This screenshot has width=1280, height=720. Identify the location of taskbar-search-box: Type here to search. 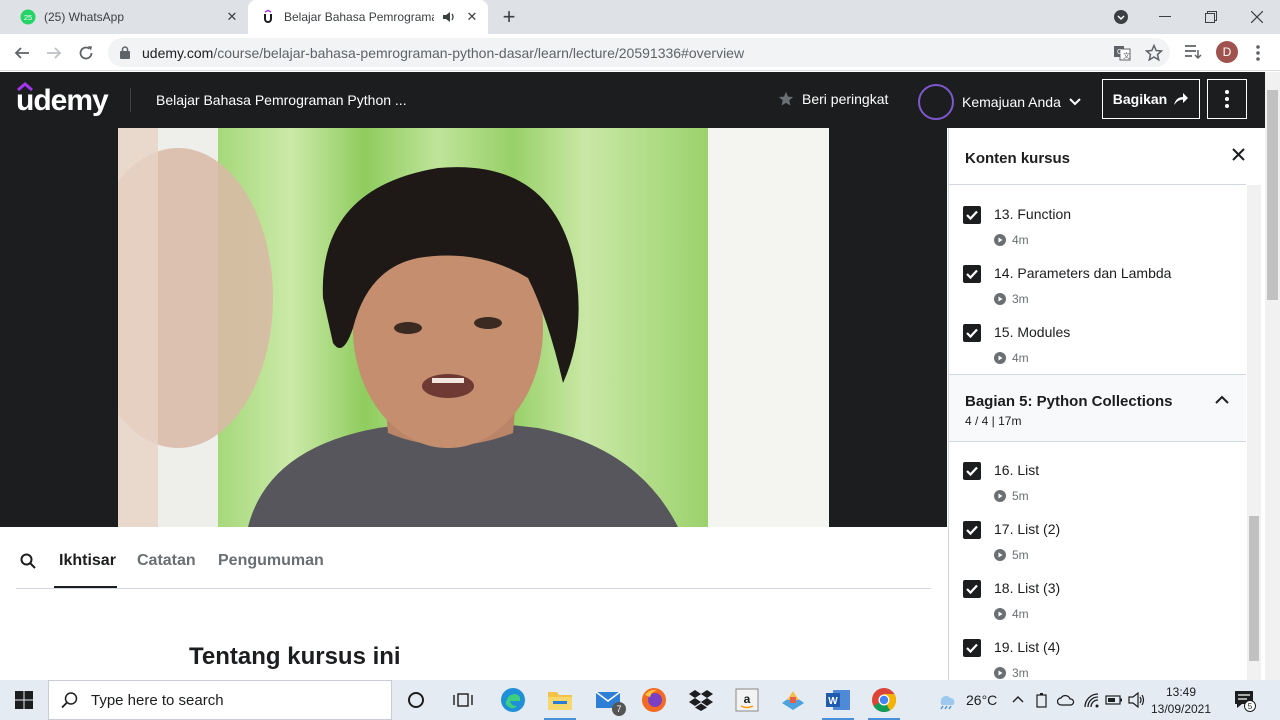
(220, 700).